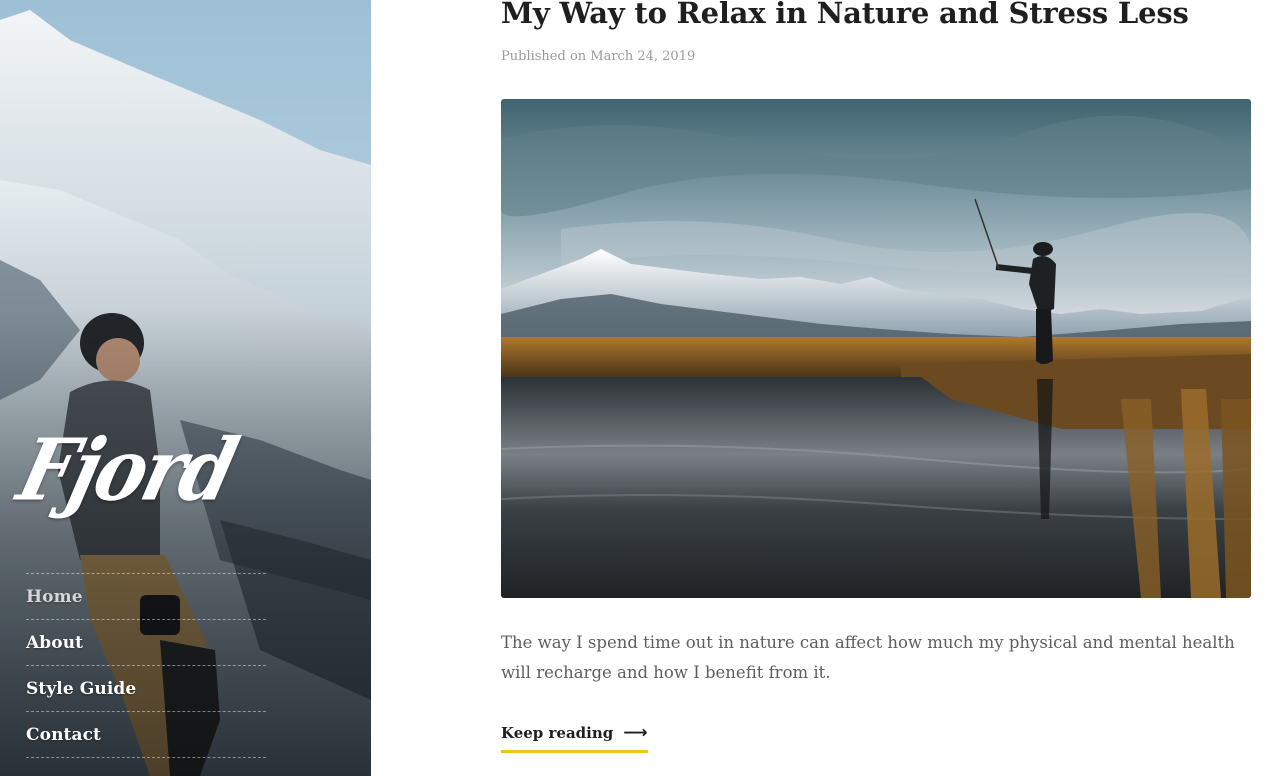 Image resolution: width=1268 pixels, height=776 pixels. I want to click on main-nav: Home About Style Guide Contact, so click(146, 665).